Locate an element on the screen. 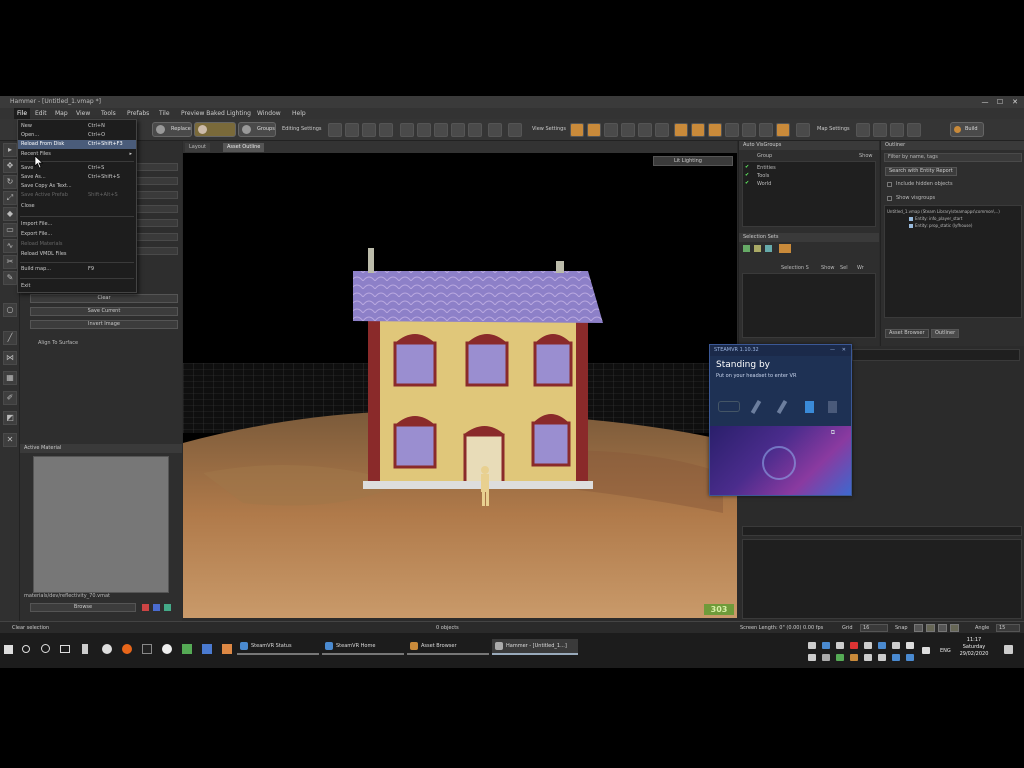  replace-selection-button: Replace is located at coordinates (172, 129).